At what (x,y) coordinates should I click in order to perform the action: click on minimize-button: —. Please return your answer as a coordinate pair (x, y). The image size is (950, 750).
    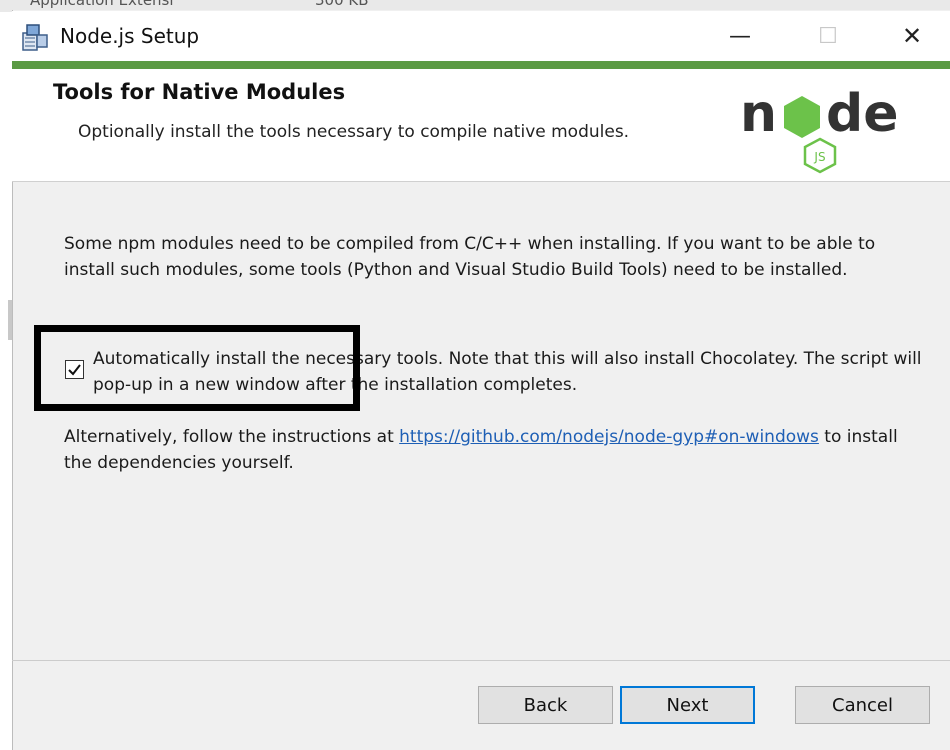
    Looking at the image, I should click on (740, 36).